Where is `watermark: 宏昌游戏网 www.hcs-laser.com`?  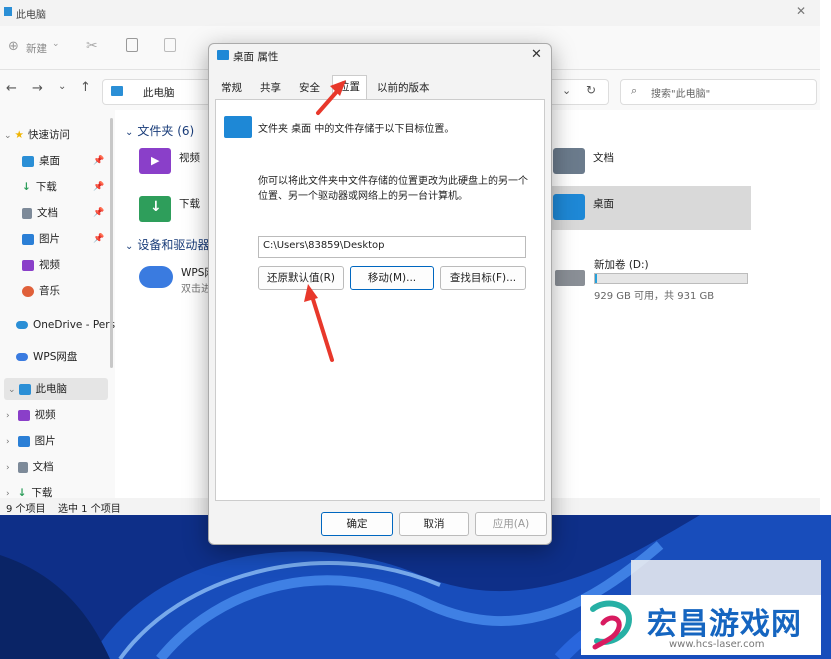 watermark: 宏昌游戏网 www.hcs-laser.com is located at coordinates (701, 625).